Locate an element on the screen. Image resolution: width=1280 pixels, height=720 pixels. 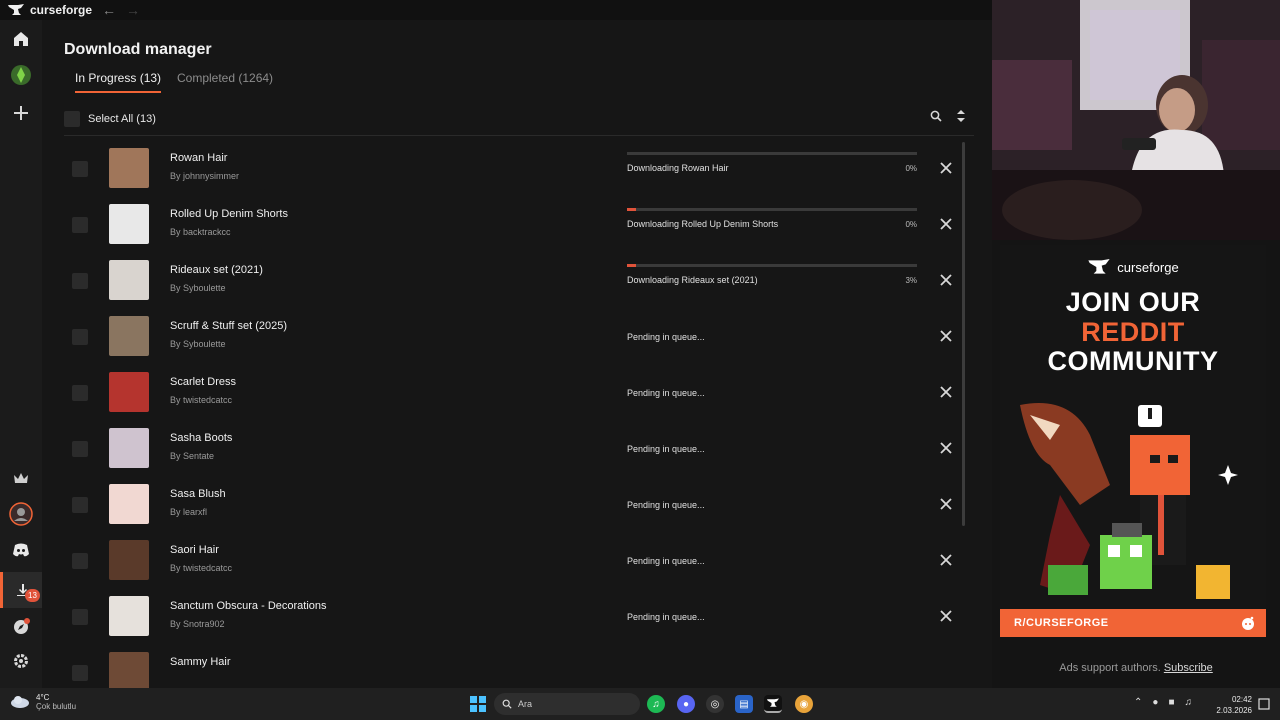
item-author: By Snotra902 is located at coordinates (197, 624).